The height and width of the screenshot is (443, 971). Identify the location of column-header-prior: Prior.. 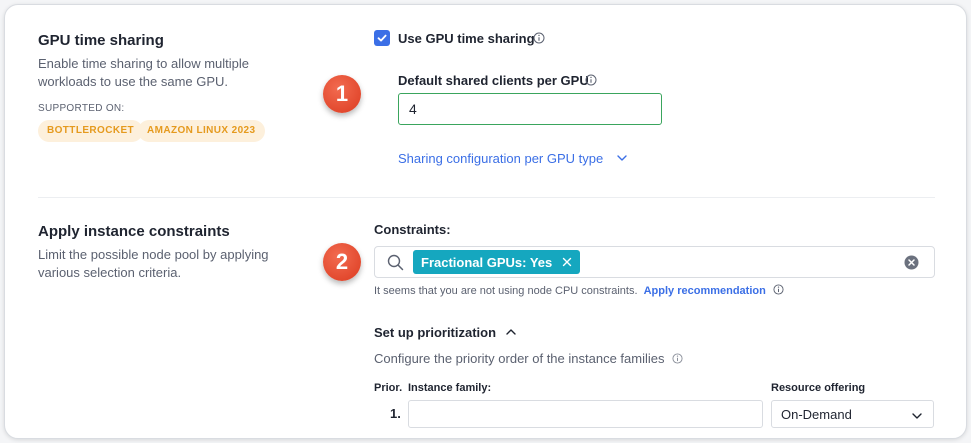
(388, 388).